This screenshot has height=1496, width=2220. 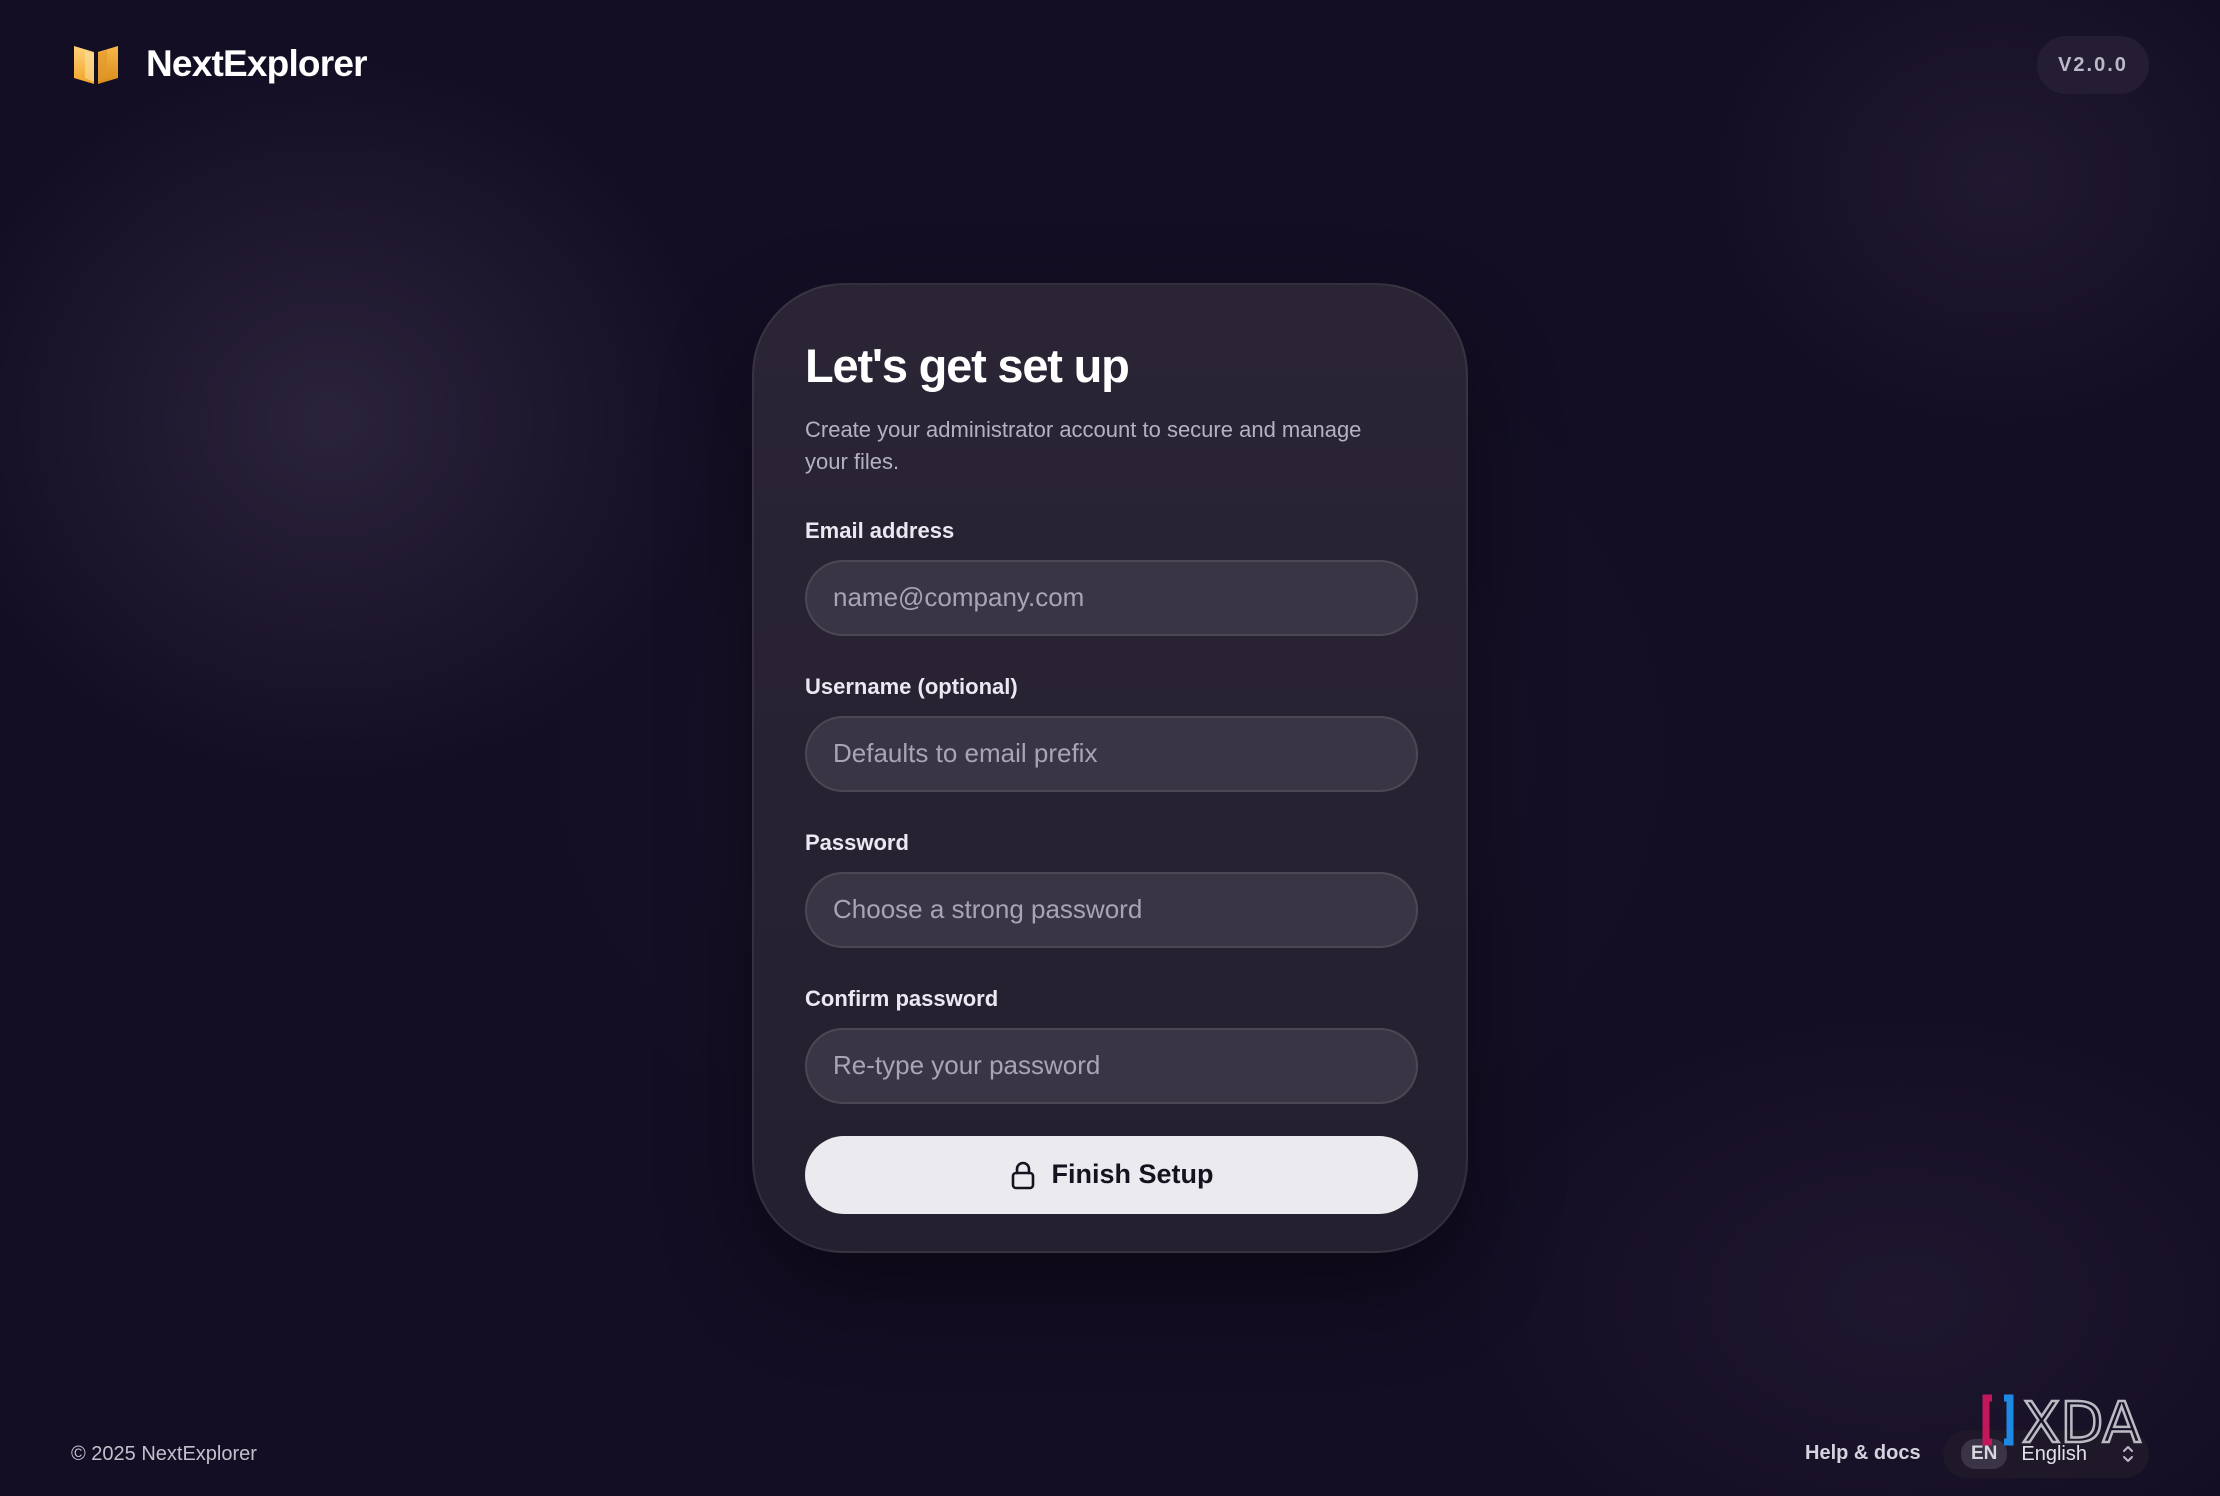 What do you see at coordinates (2081, 1420) in the screenshot?
I see `svg-text: XDA` at bounding box center [2081, 1420].